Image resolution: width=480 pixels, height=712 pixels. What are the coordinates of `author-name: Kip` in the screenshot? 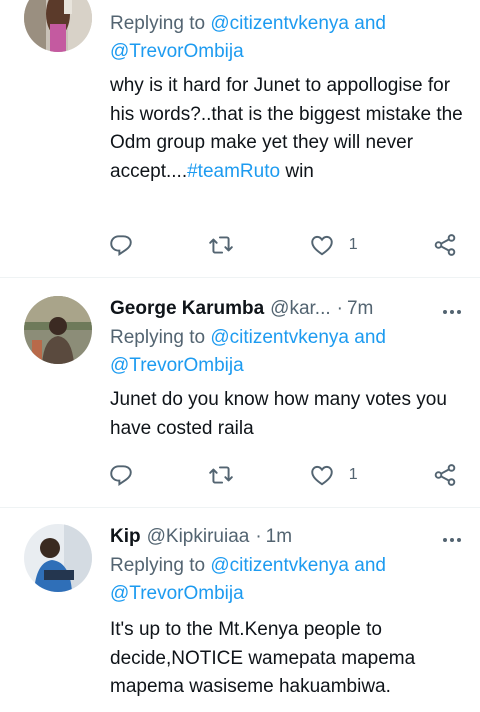 It's located at (125, 537).